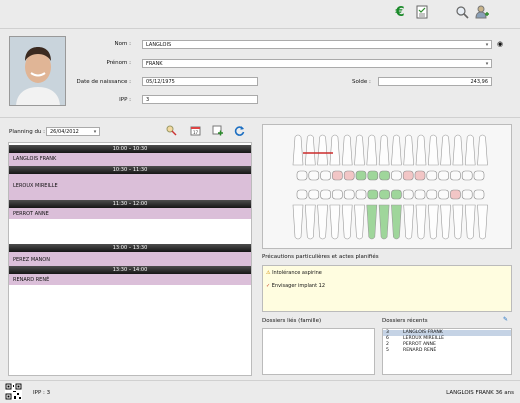 This screenshot has width=520, height=403. Describe the element at coordinates (27, 132) in the screenshot. I see `planning-label: Planning du :` at that location.